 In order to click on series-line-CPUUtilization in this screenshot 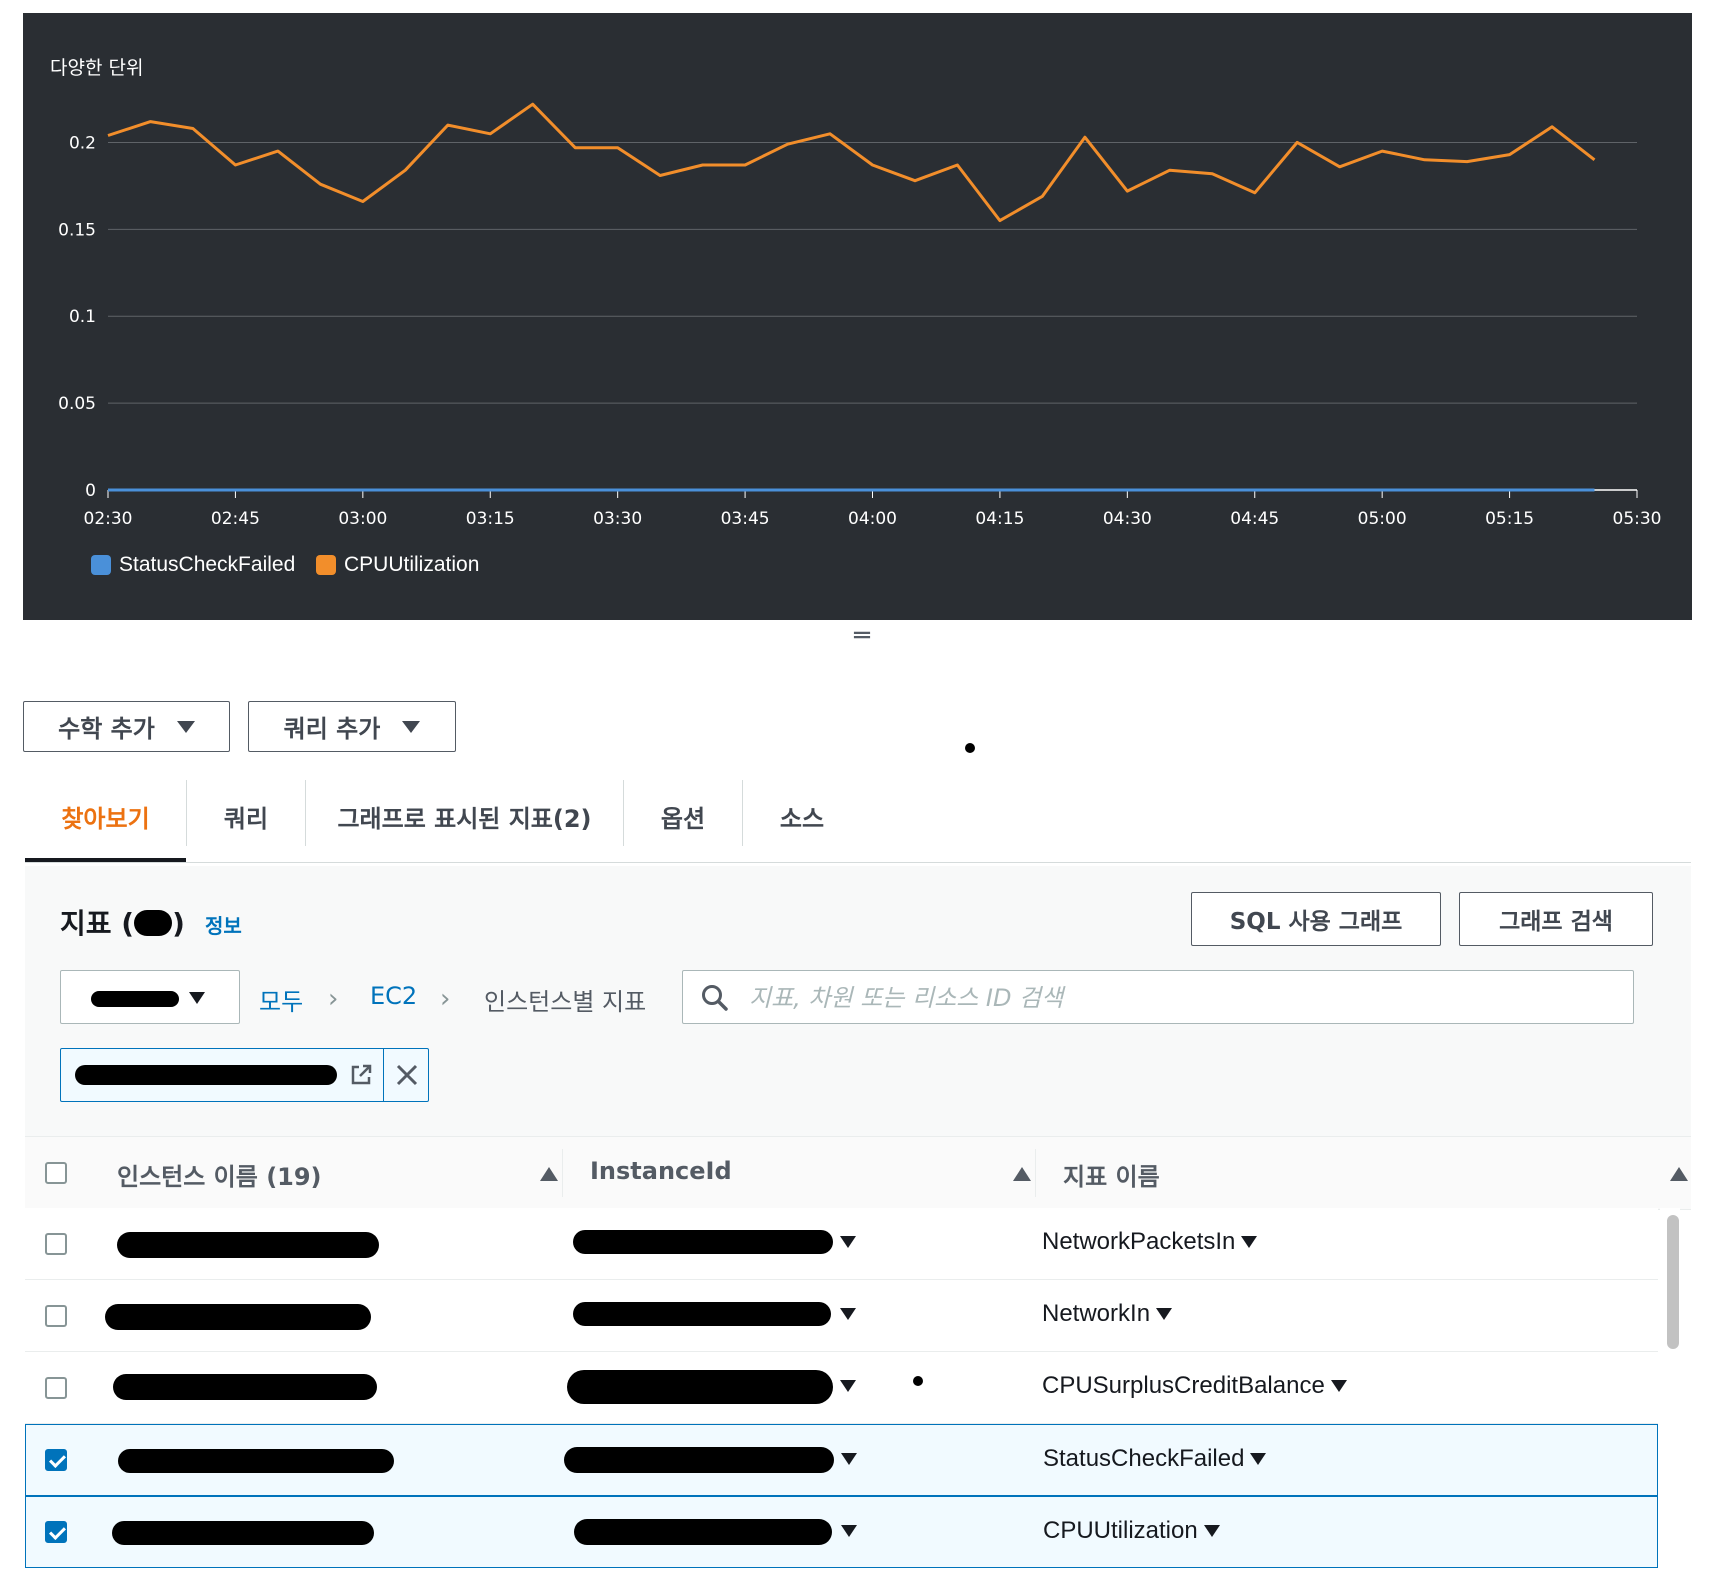, I will do `click(851, 162)`.